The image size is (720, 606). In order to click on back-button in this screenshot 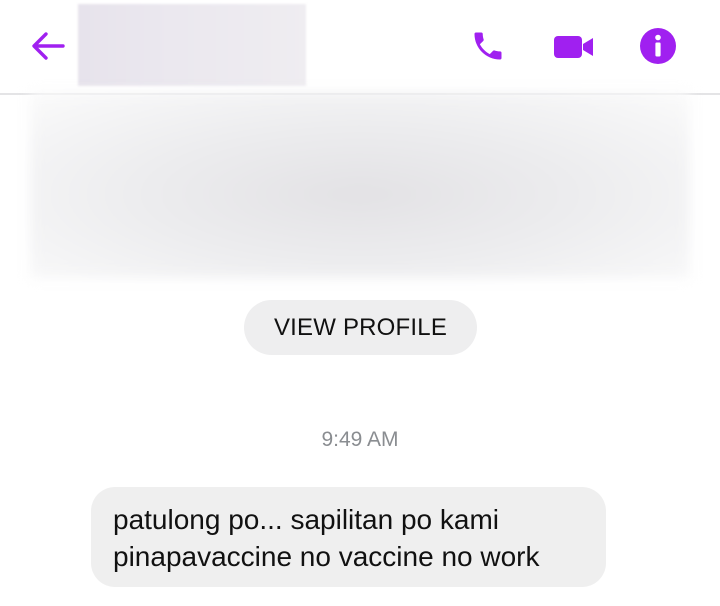, I will do `click(48, 46)`.